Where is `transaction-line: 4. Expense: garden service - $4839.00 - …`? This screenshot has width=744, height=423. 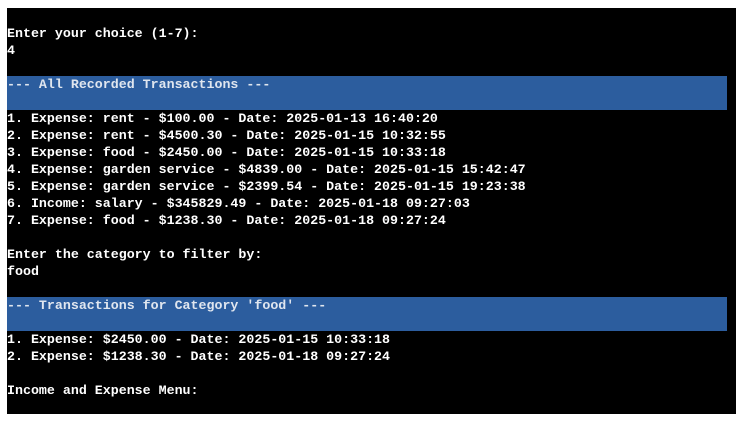 transaction-line: 4. Expense: garden service - $4839.00 - … is located at coordinates (266, 169).